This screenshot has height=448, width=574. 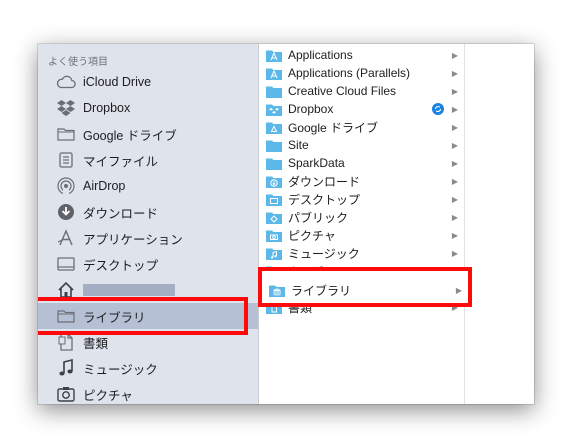 I want to click on list-item-label: Google ドライブ, so click(x=333, y=127).